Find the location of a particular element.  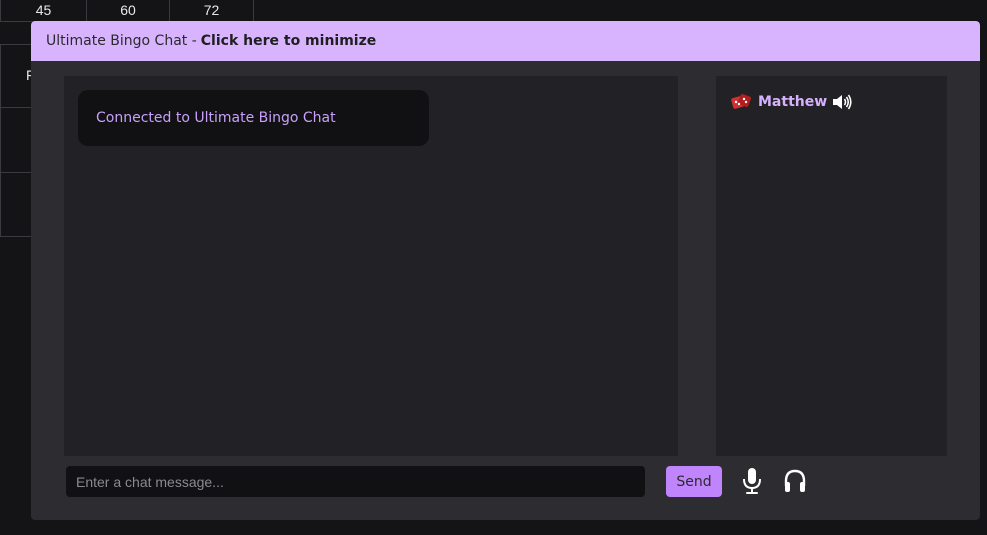

headphones-icon is located at coordinates (795, 481).